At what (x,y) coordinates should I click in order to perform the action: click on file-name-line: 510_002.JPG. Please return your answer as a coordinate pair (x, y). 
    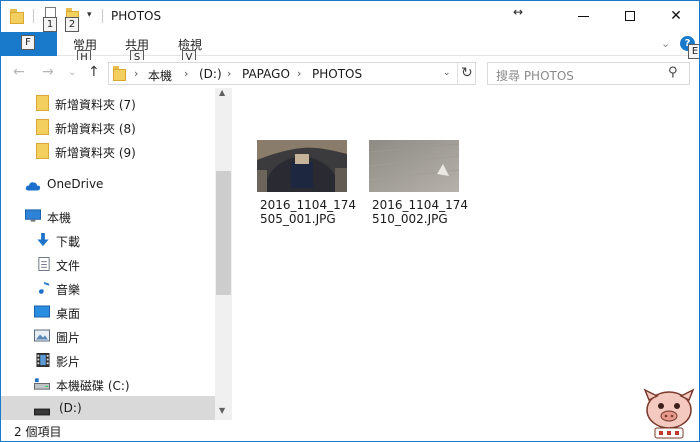
    Looking at the image, I should click on (410, 219).